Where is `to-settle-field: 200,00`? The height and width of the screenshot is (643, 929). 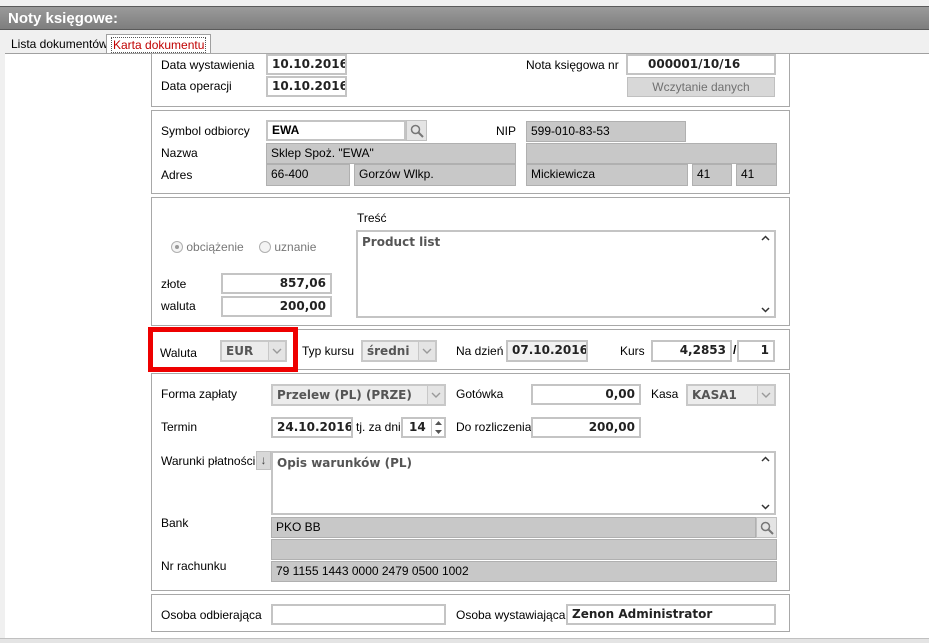 to-settle-field: 200,00 is located at coordinates (586, 427).